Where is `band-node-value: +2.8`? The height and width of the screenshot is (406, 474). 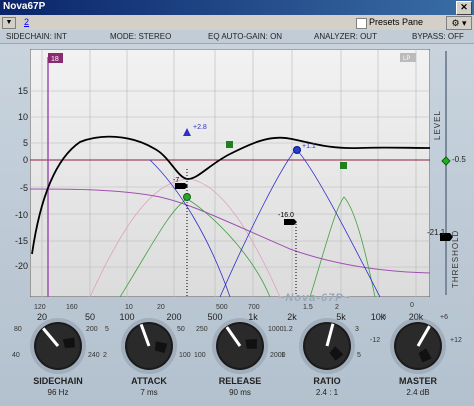
band-node-value: +2.8 is located at coordinates (200, 127).